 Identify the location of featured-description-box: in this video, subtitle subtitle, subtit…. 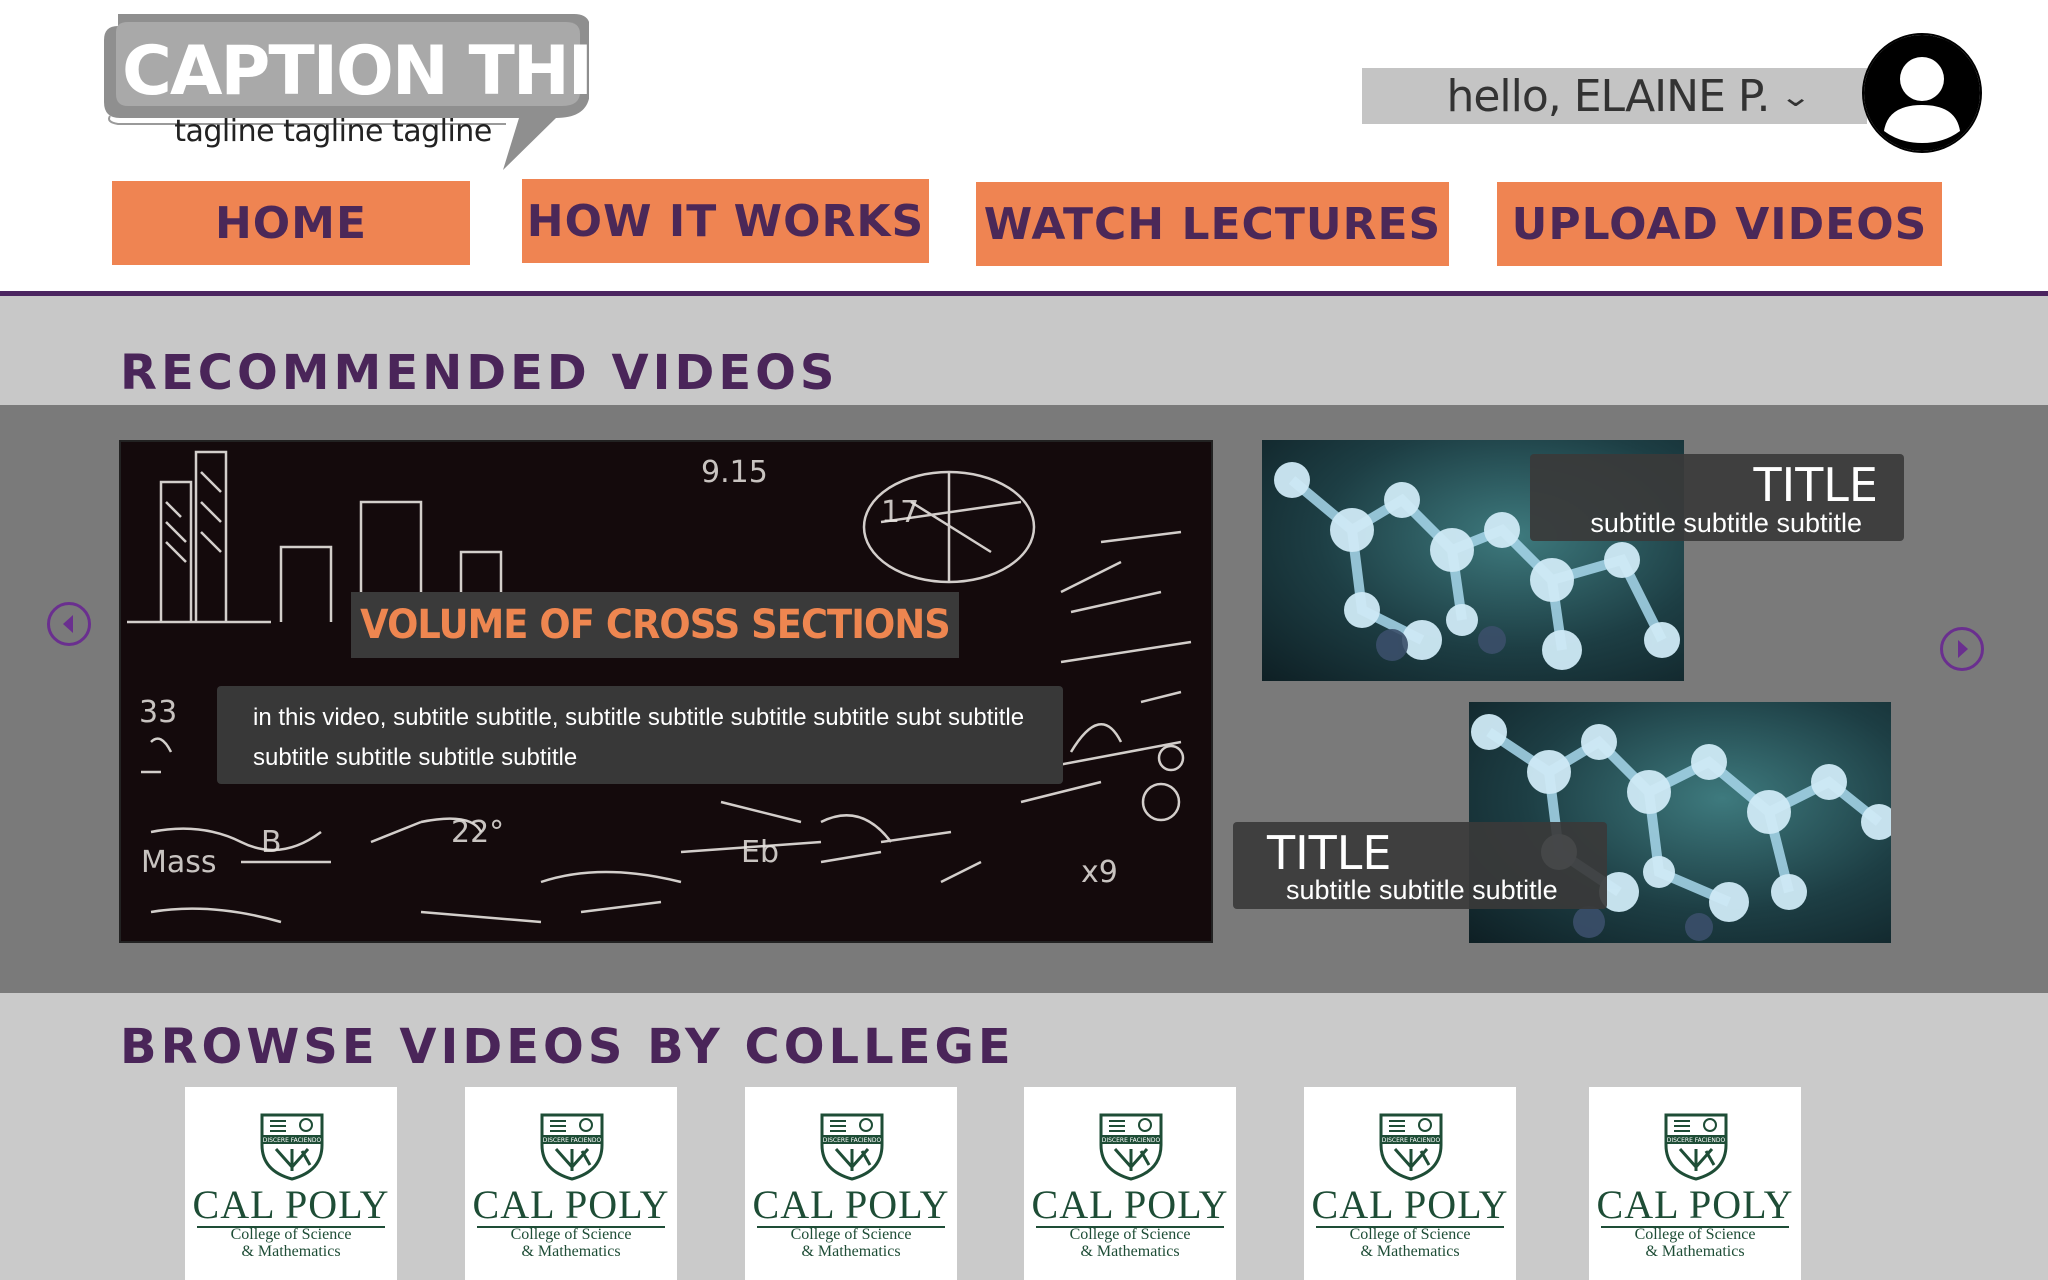
(640, 735).